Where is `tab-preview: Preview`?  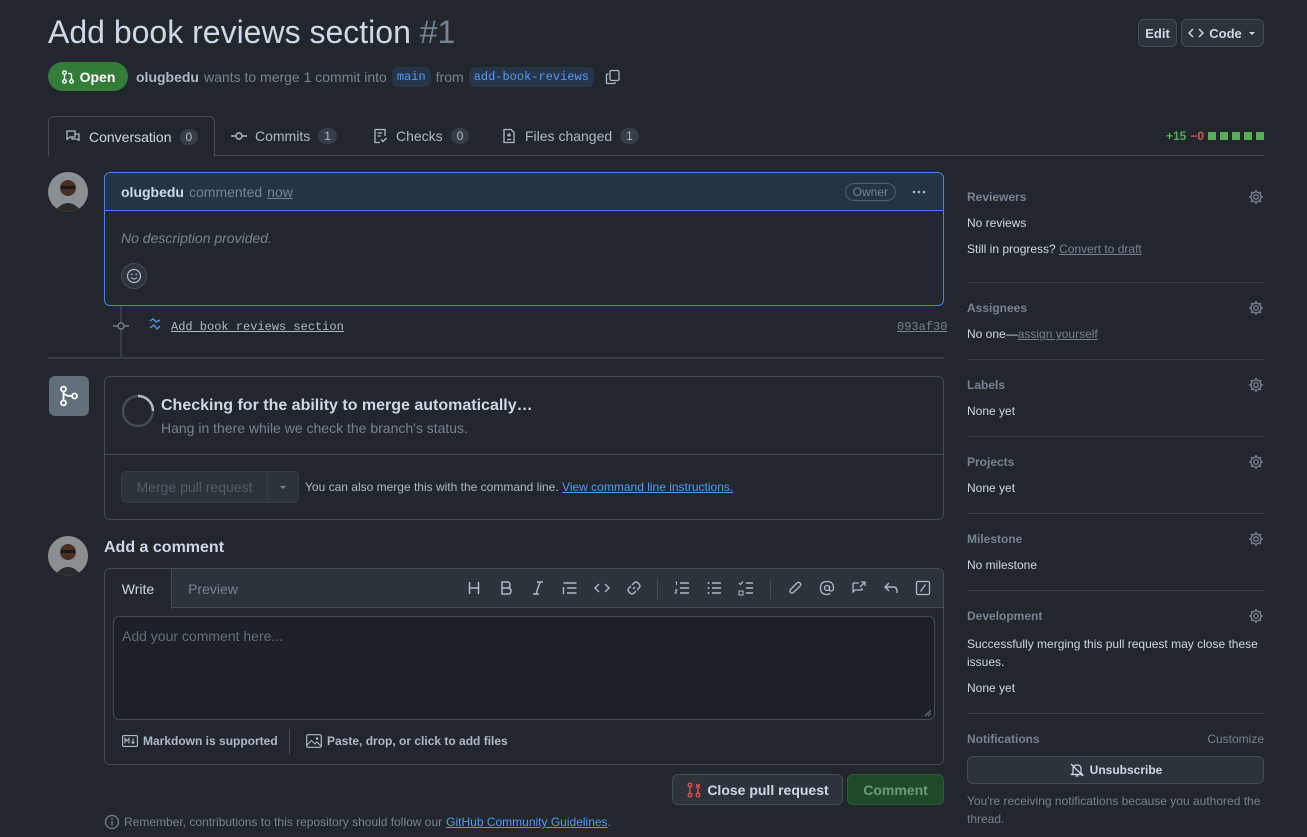
tab-preview: Preview is located at coordinates (213, 588).